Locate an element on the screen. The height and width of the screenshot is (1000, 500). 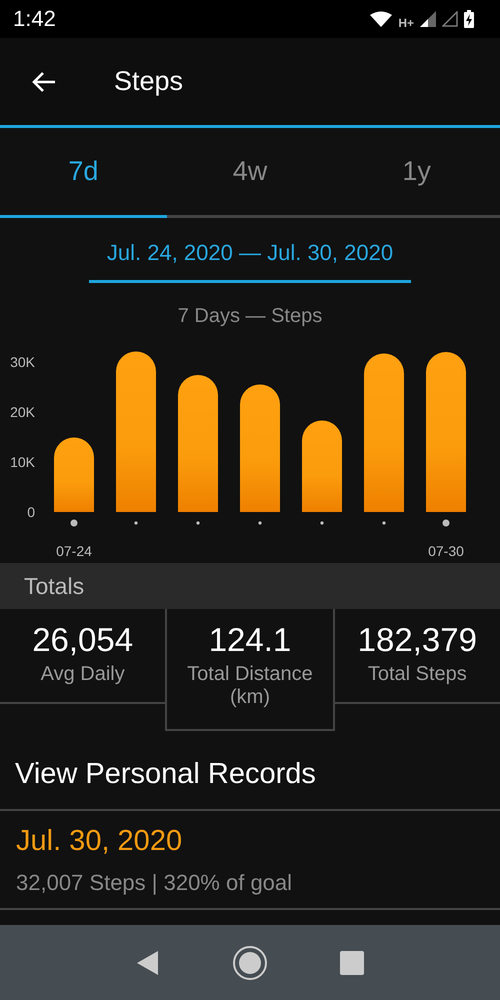
stat-card-selected: 124.1 Total Distance (km) is located at coordinates (250, 670).